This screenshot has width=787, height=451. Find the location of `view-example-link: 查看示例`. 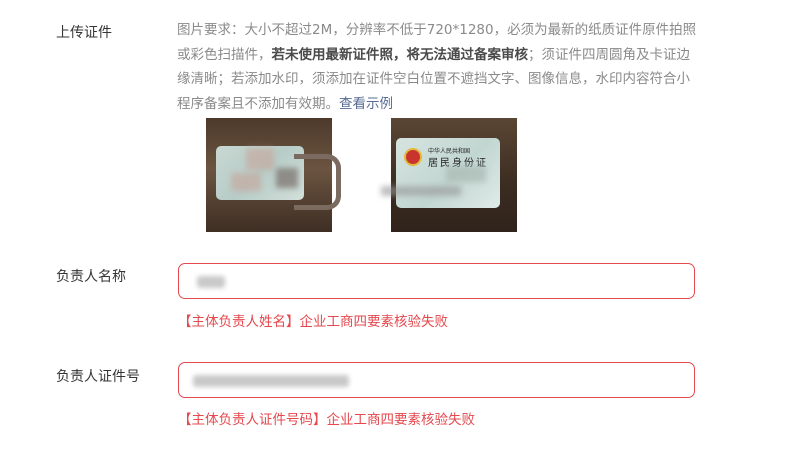

view-example-link: 查看示例 is located at coordinates (366, 104).